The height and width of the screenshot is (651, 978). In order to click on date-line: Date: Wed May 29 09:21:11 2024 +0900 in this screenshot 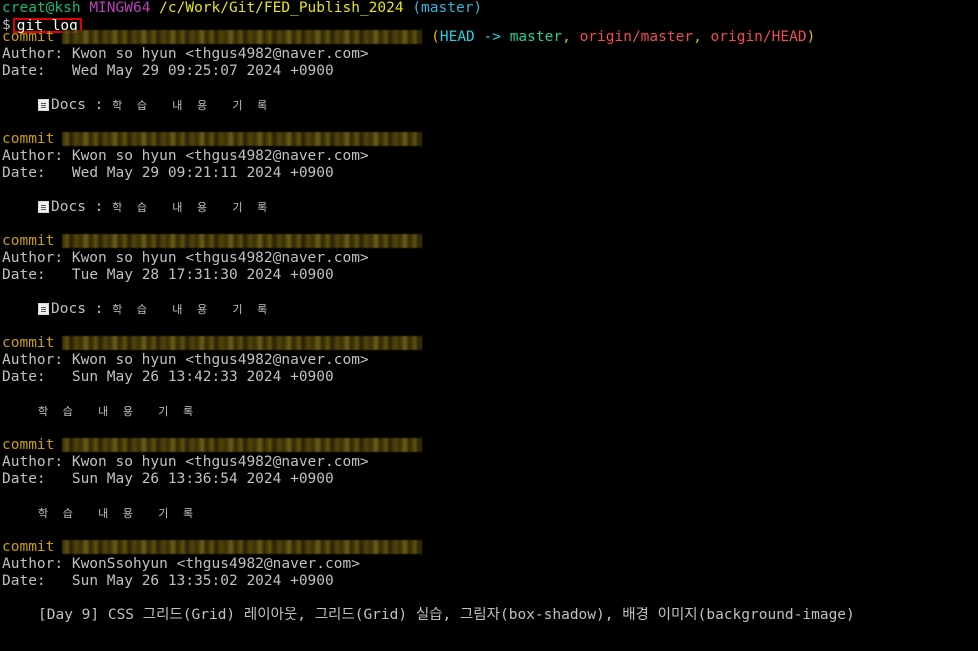, I will do `click(168, 173)`.